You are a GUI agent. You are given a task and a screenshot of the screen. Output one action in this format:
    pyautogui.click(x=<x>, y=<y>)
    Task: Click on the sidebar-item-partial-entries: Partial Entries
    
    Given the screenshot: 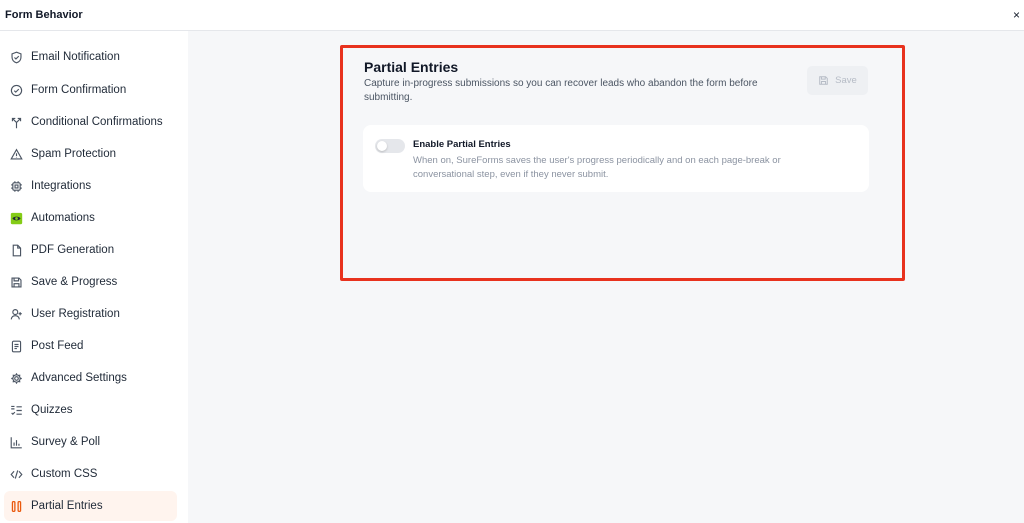 What is the action you would take?
    pyautogui.click(x=90, y=506)
    